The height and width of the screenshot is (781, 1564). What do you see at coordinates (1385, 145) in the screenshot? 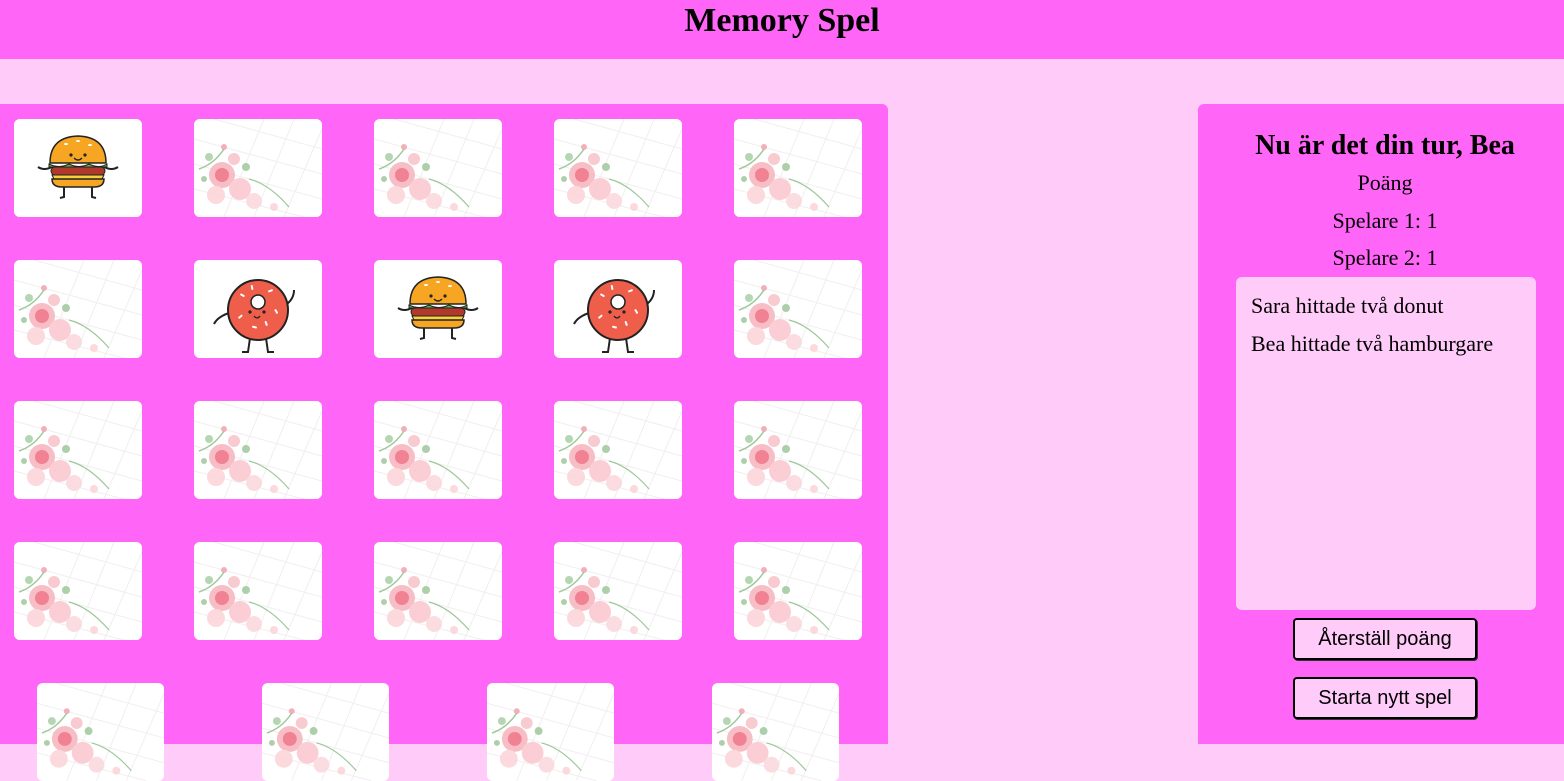
I see `turn-indicator: Nu är det din tur, Bea` at bounding box center [1385, 145].